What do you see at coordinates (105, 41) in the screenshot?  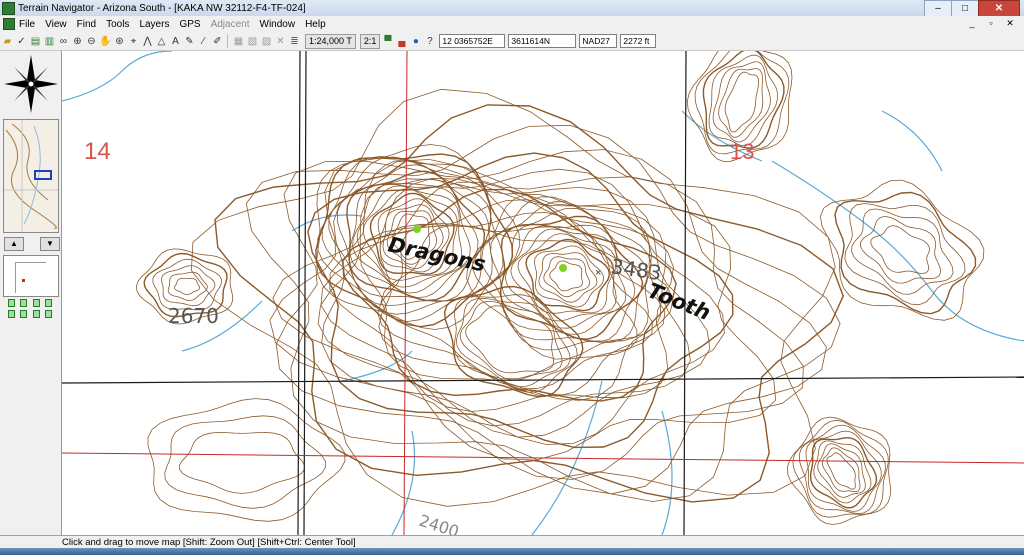 I see `hand-icon: ✋` at bounding box center [105, 41].